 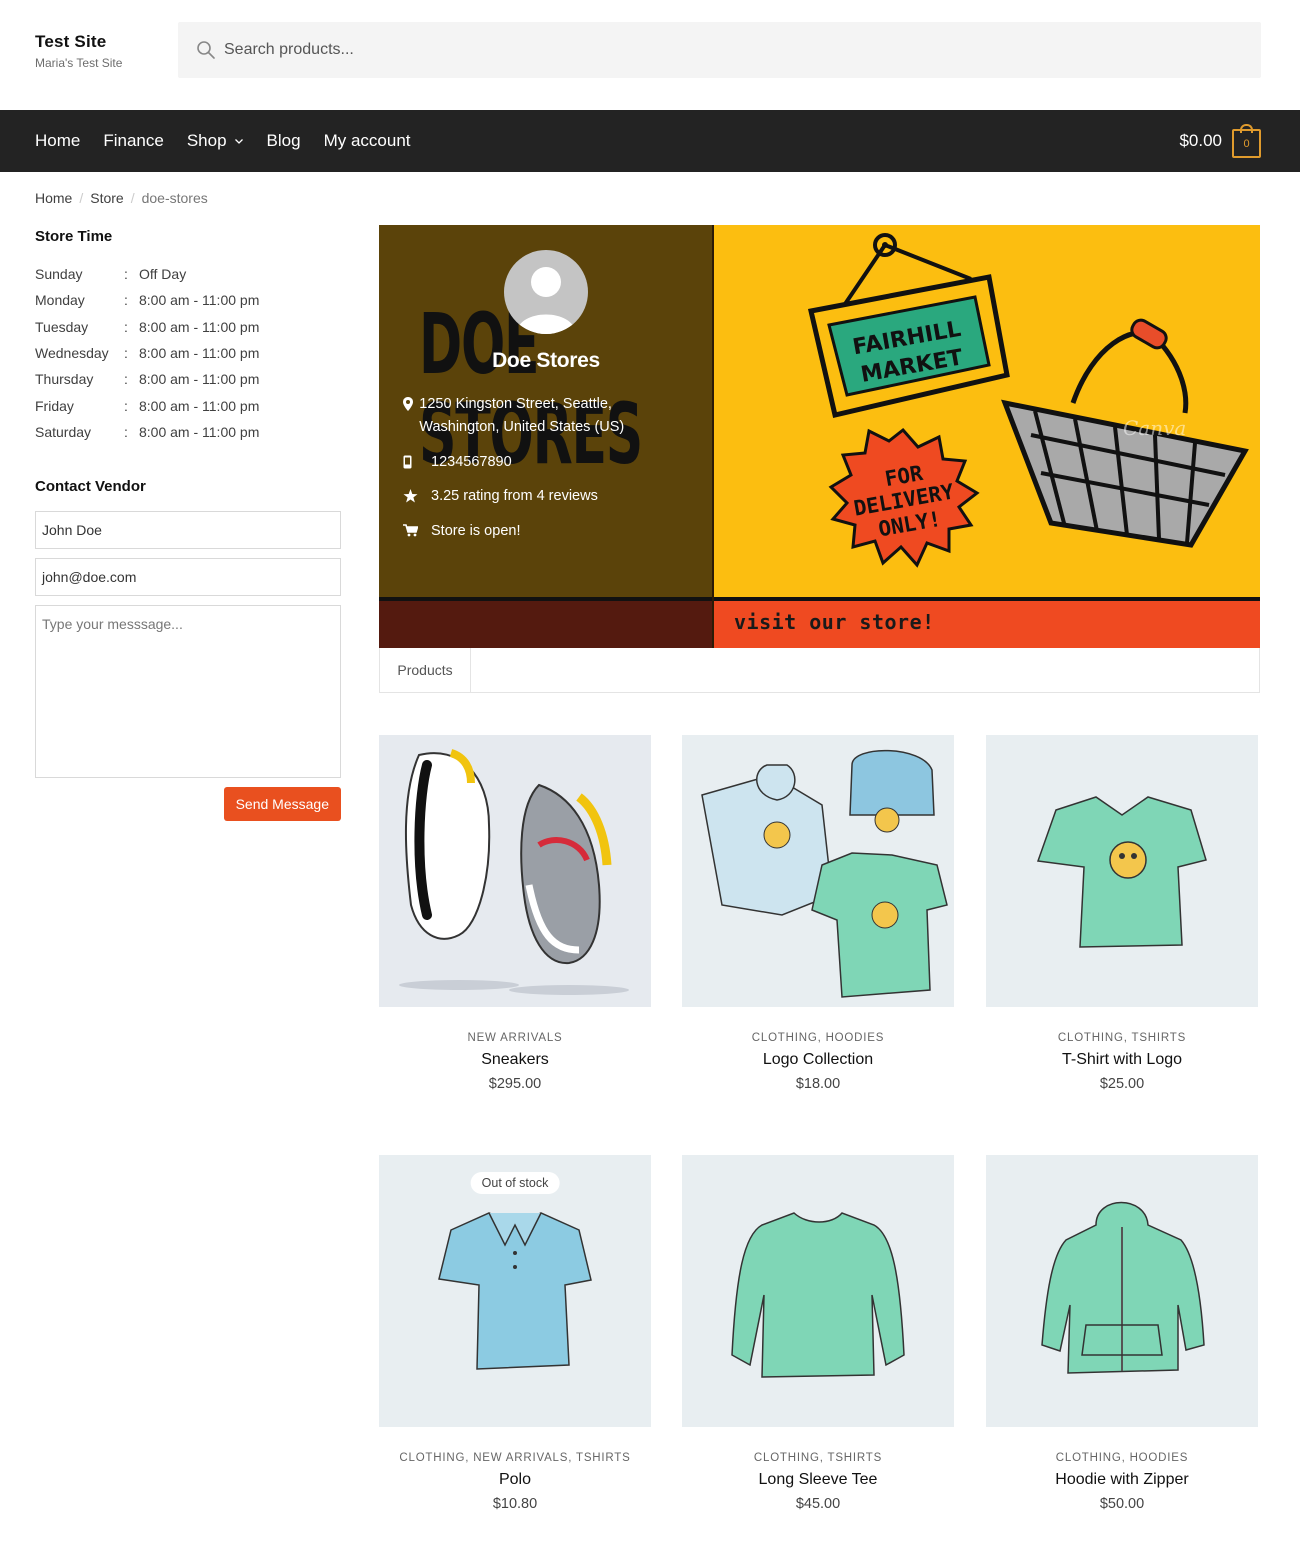 What do you see at coordinates (515, 1060) in the screenshot?
I see `product-title: Sneakers` at bounding box center [515, 1060].